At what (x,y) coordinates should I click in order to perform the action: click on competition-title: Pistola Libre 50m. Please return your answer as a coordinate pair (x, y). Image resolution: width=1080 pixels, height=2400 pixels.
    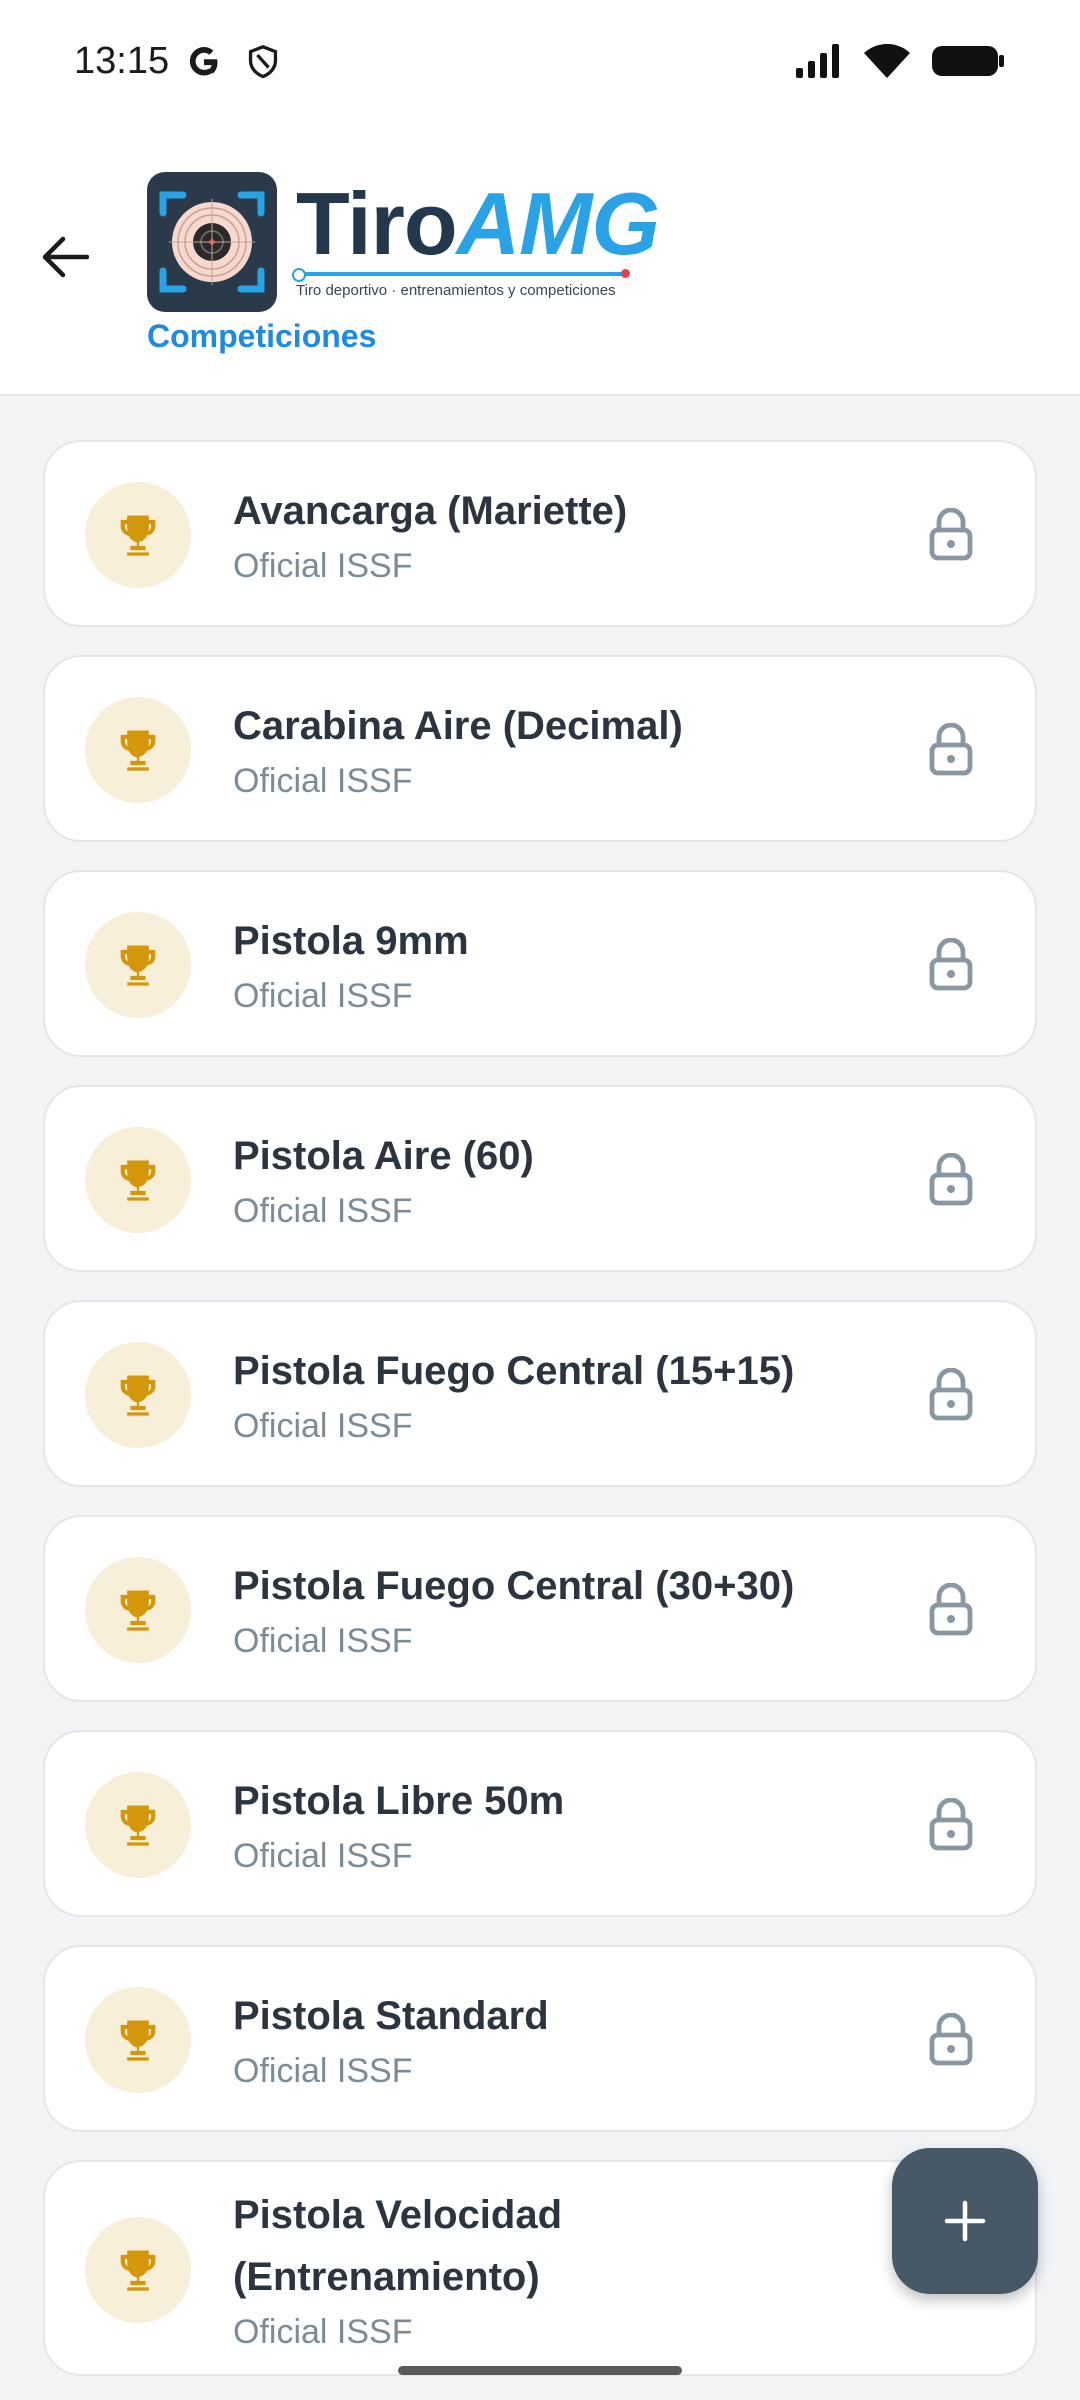
    Looking at the image, I should click on (399, 1801).